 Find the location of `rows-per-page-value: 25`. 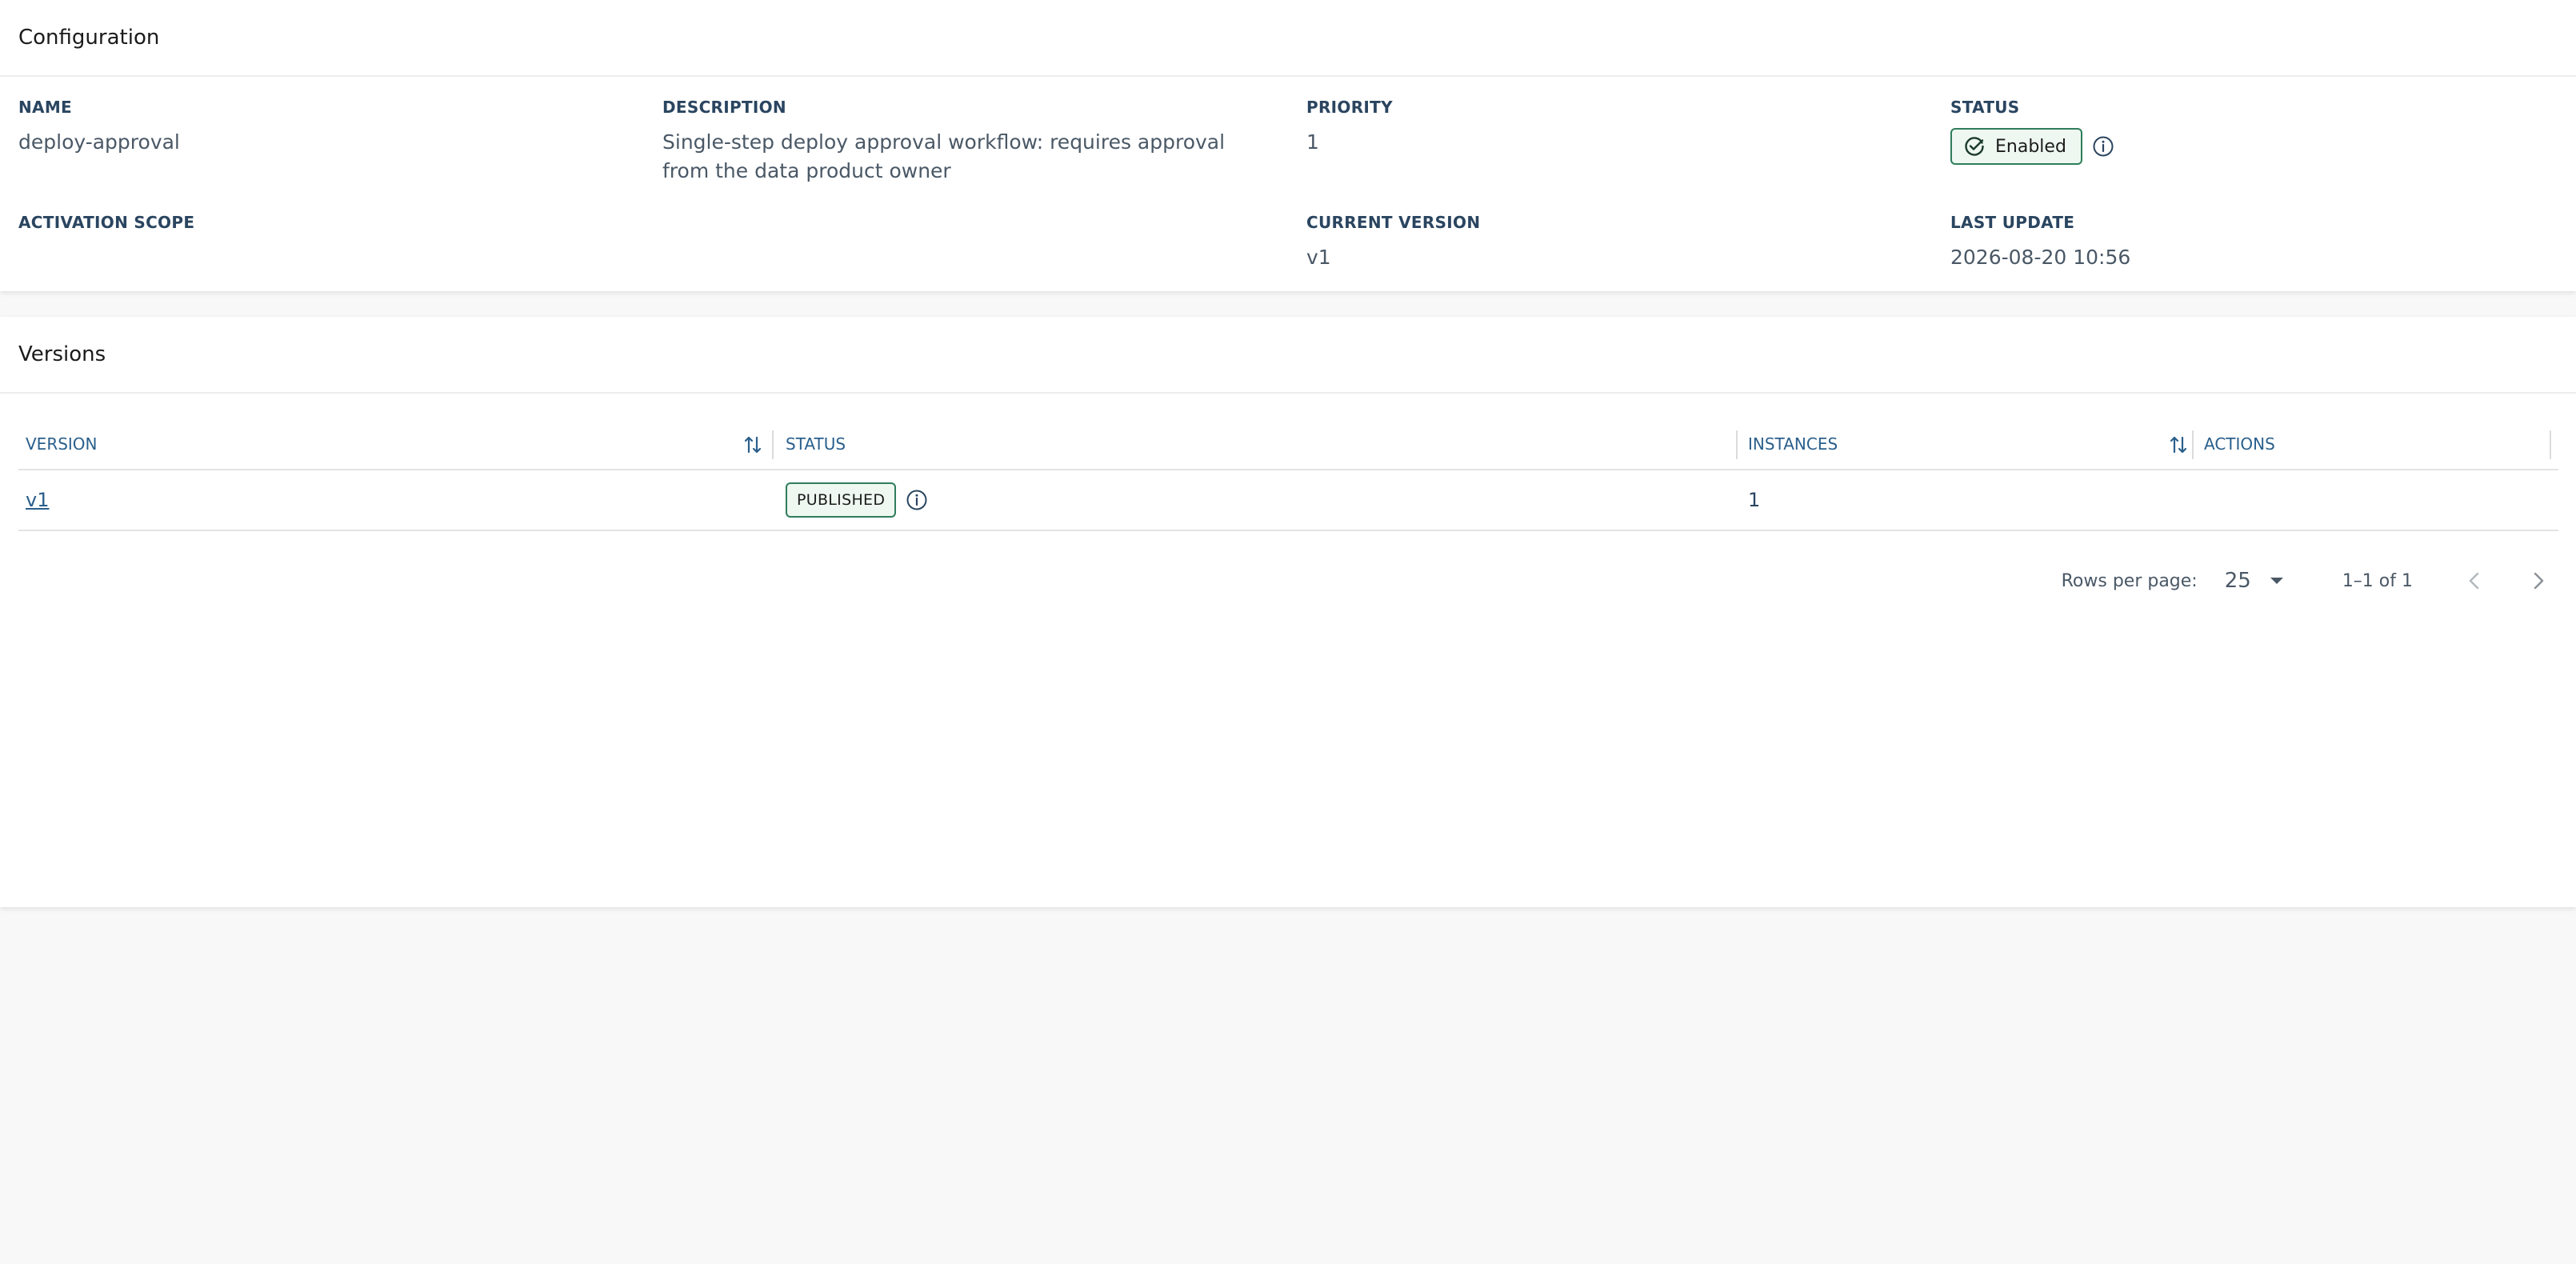

rows-per-page-value: 25 is located at coordinates (2237, 581).